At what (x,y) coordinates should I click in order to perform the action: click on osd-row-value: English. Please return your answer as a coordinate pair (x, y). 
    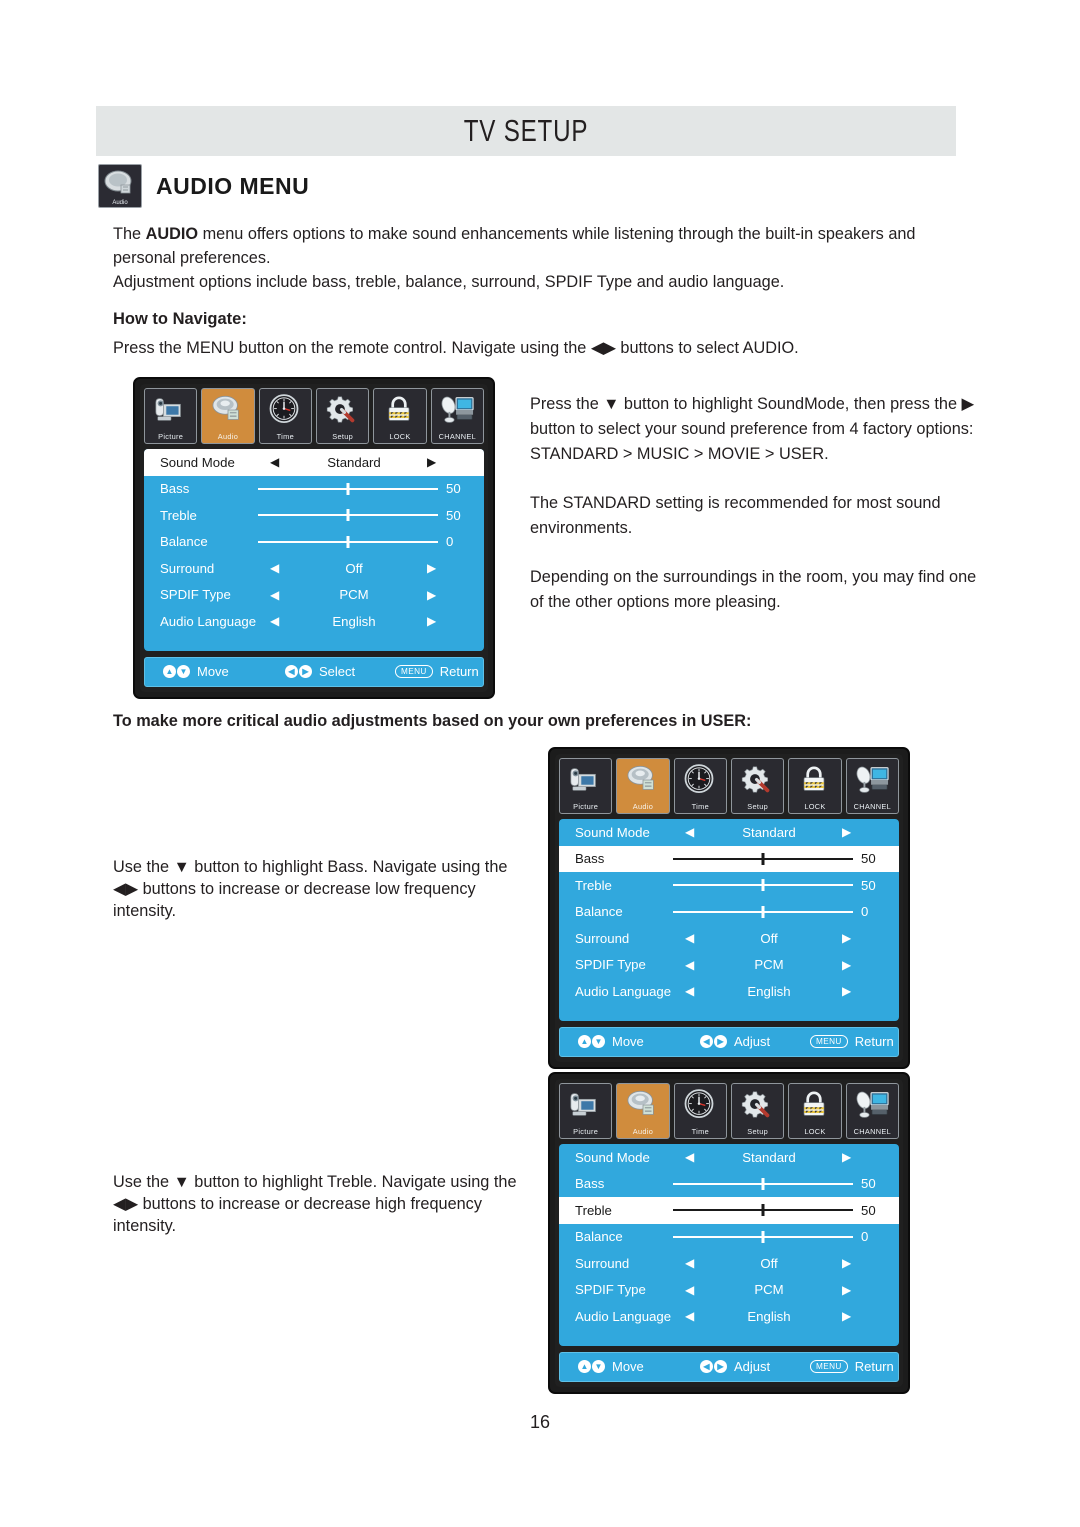
    Looking at the image, I should click on (769, 1316).